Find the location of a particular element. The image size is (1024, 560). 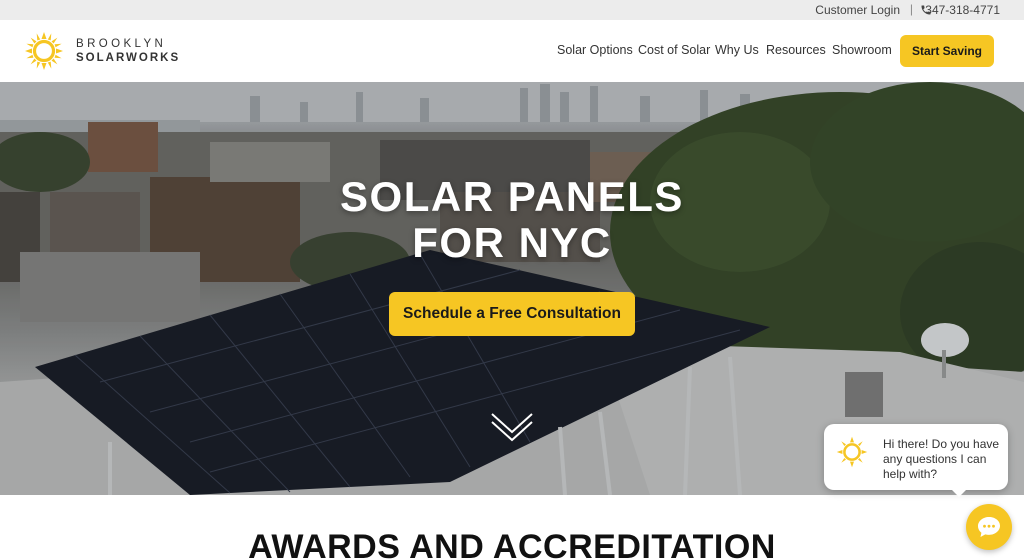

hero-title-line2: FOR NYC is located at coordinates (512, 242).